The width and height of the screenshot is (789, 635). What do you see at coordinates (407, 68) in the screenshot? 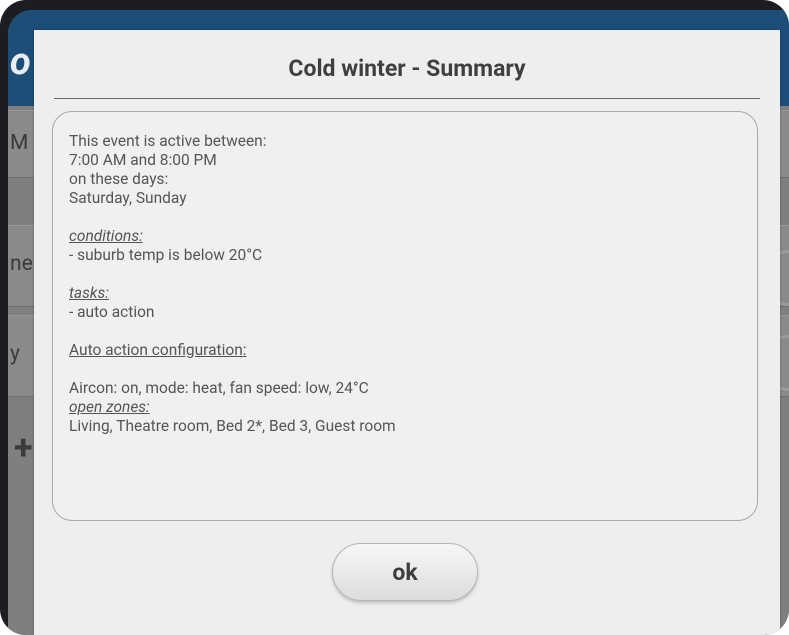
I see `dialog-title: Cold winter - Summary` at bounding box center [407, 68].